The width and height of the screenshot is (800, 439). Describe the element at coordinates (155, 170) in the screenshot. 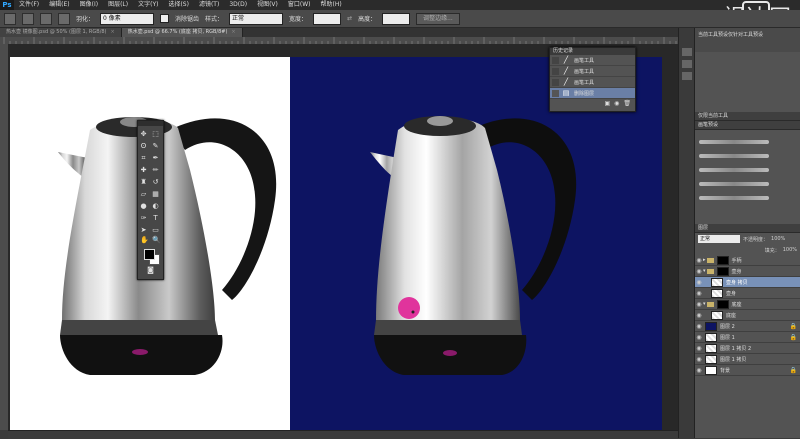

I see `brush-tool-icon: ✏` at that location.